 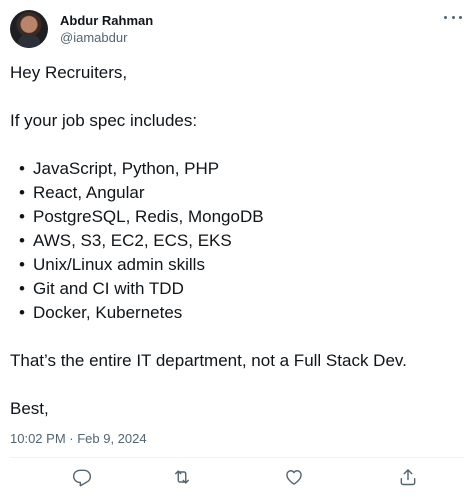 I want to click on author-names: Abdur Rahman @iamabdur, so click(x=106, y=29).